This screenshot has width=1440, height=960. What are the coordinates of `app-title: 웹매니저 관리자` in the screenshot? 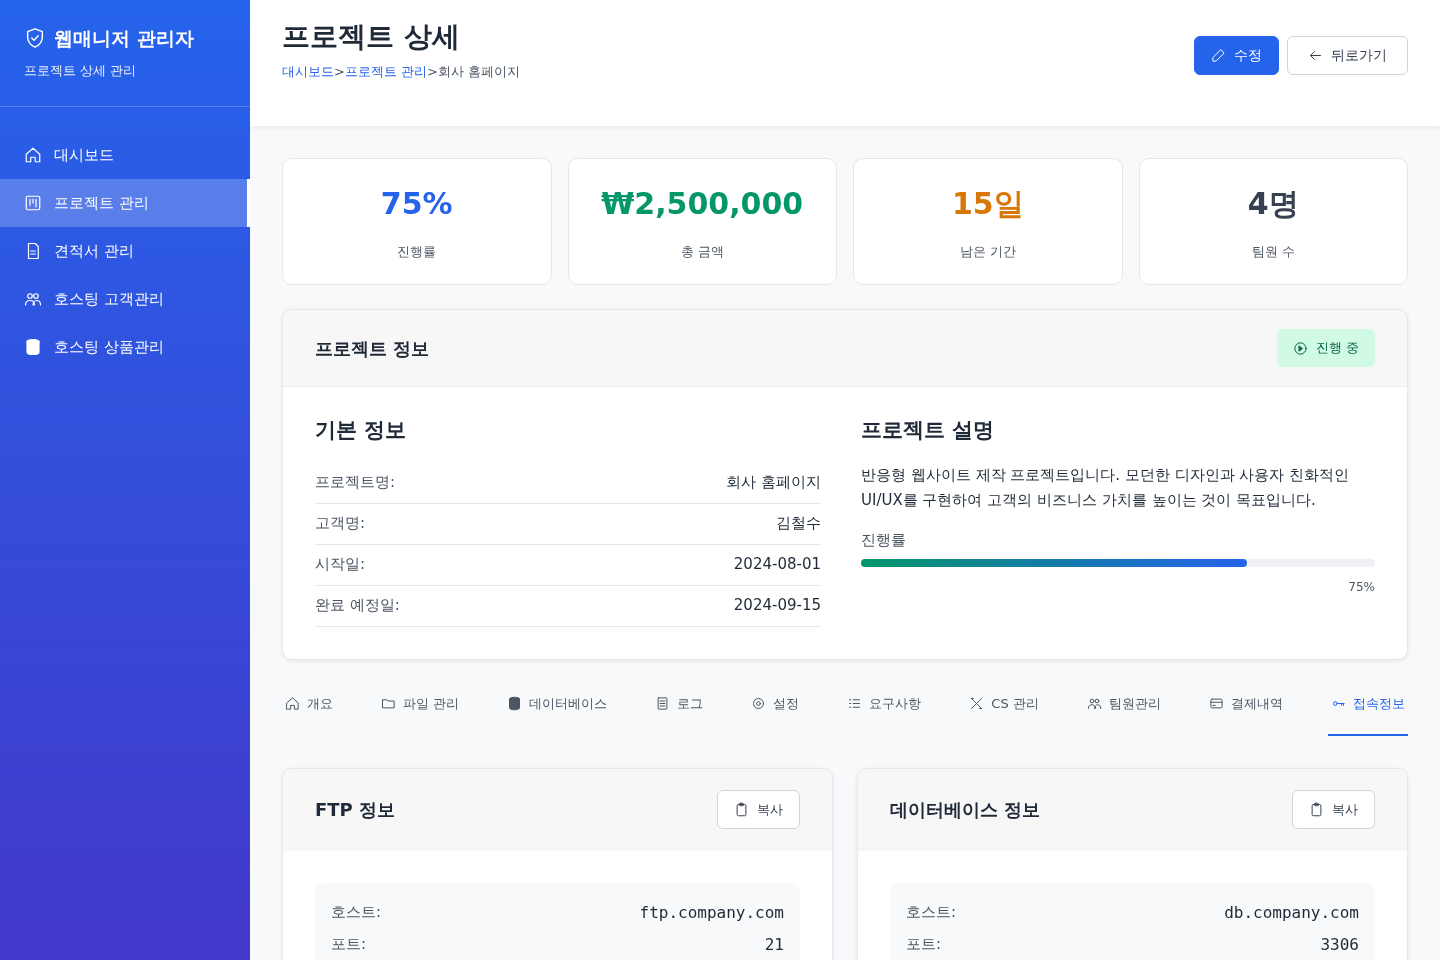 It's located at (124, 38).